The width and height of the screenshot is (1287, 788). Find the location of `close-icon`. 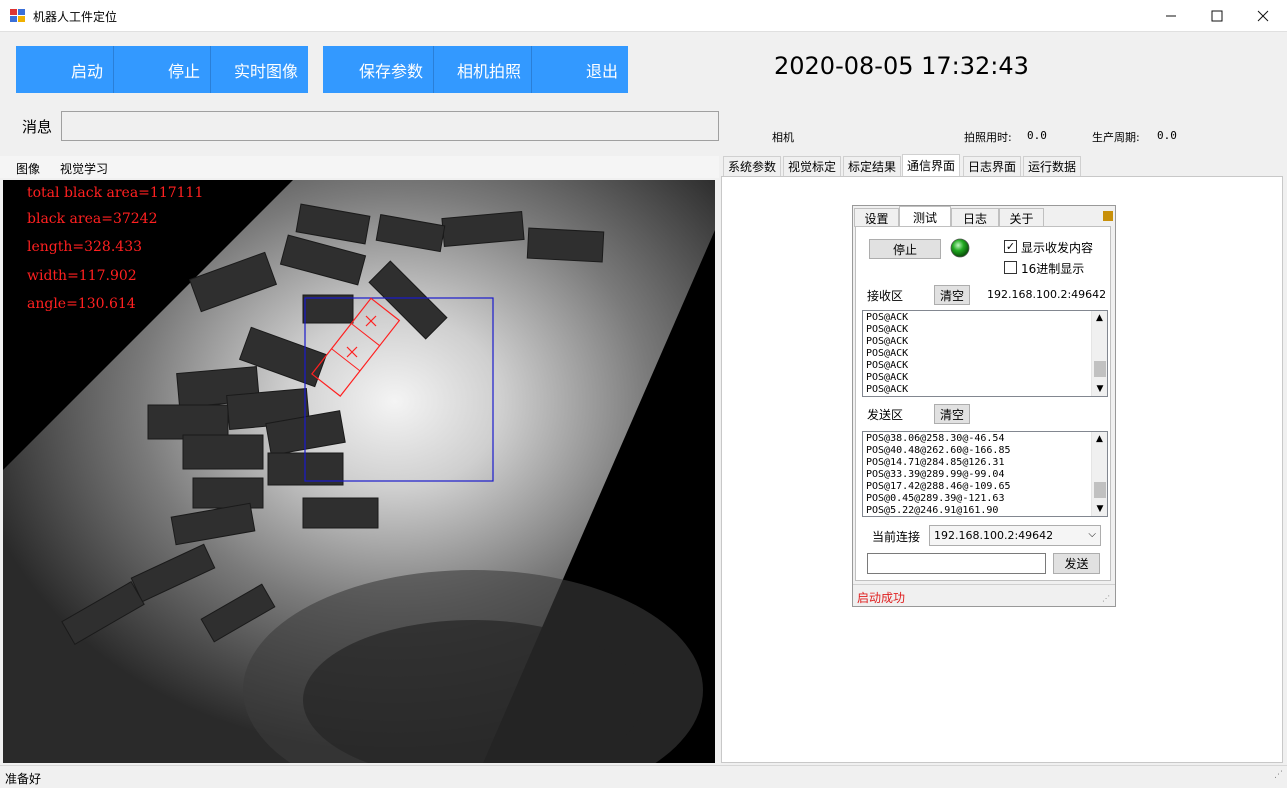

close-icon is located at coordinates (1263, 16).